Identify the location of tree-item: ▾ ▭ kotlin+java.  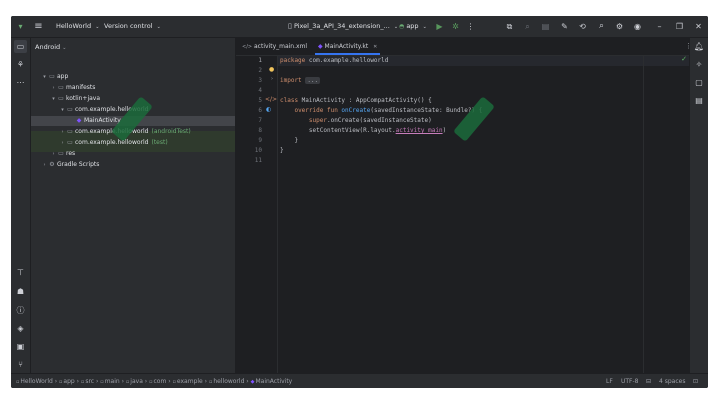
(133, 99).